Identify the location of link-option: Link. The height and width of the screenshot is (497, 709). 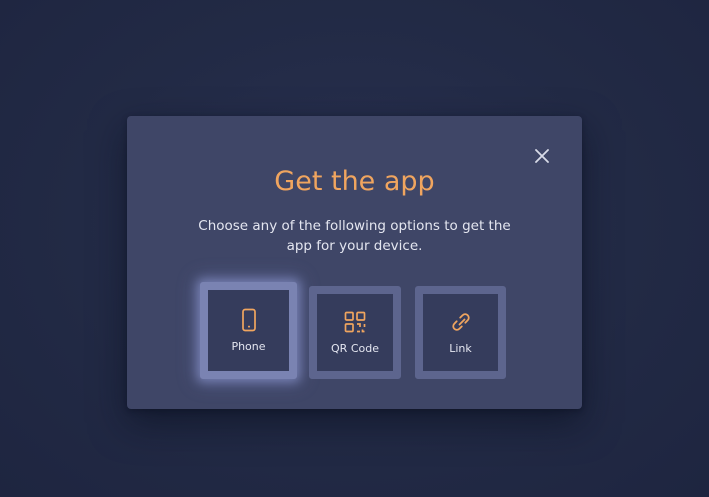
(460, 332).